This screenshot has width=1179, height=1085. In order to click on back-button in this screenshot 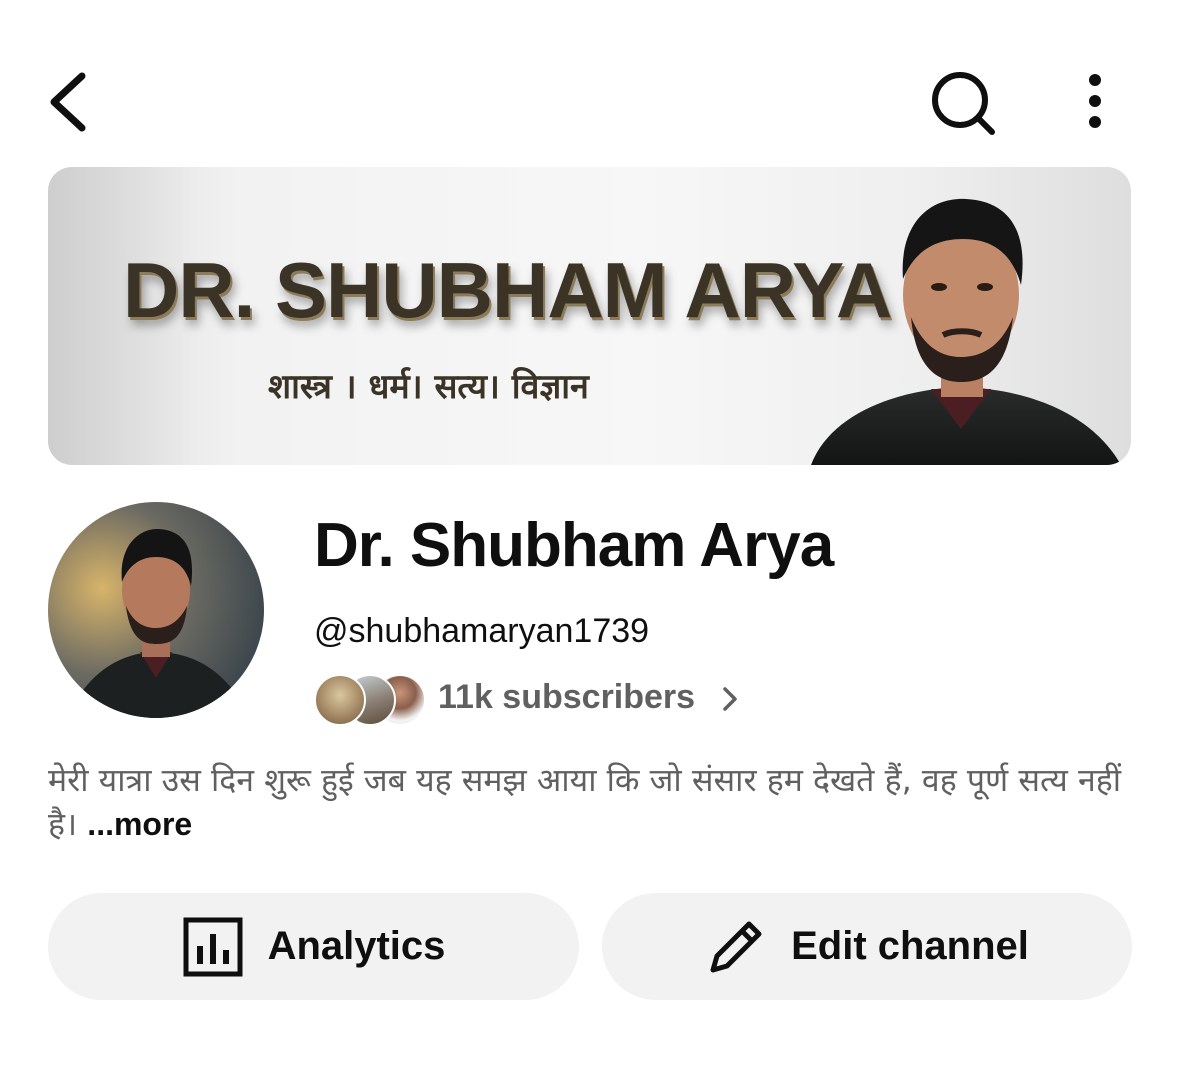, I will do `click(70, 102)`.